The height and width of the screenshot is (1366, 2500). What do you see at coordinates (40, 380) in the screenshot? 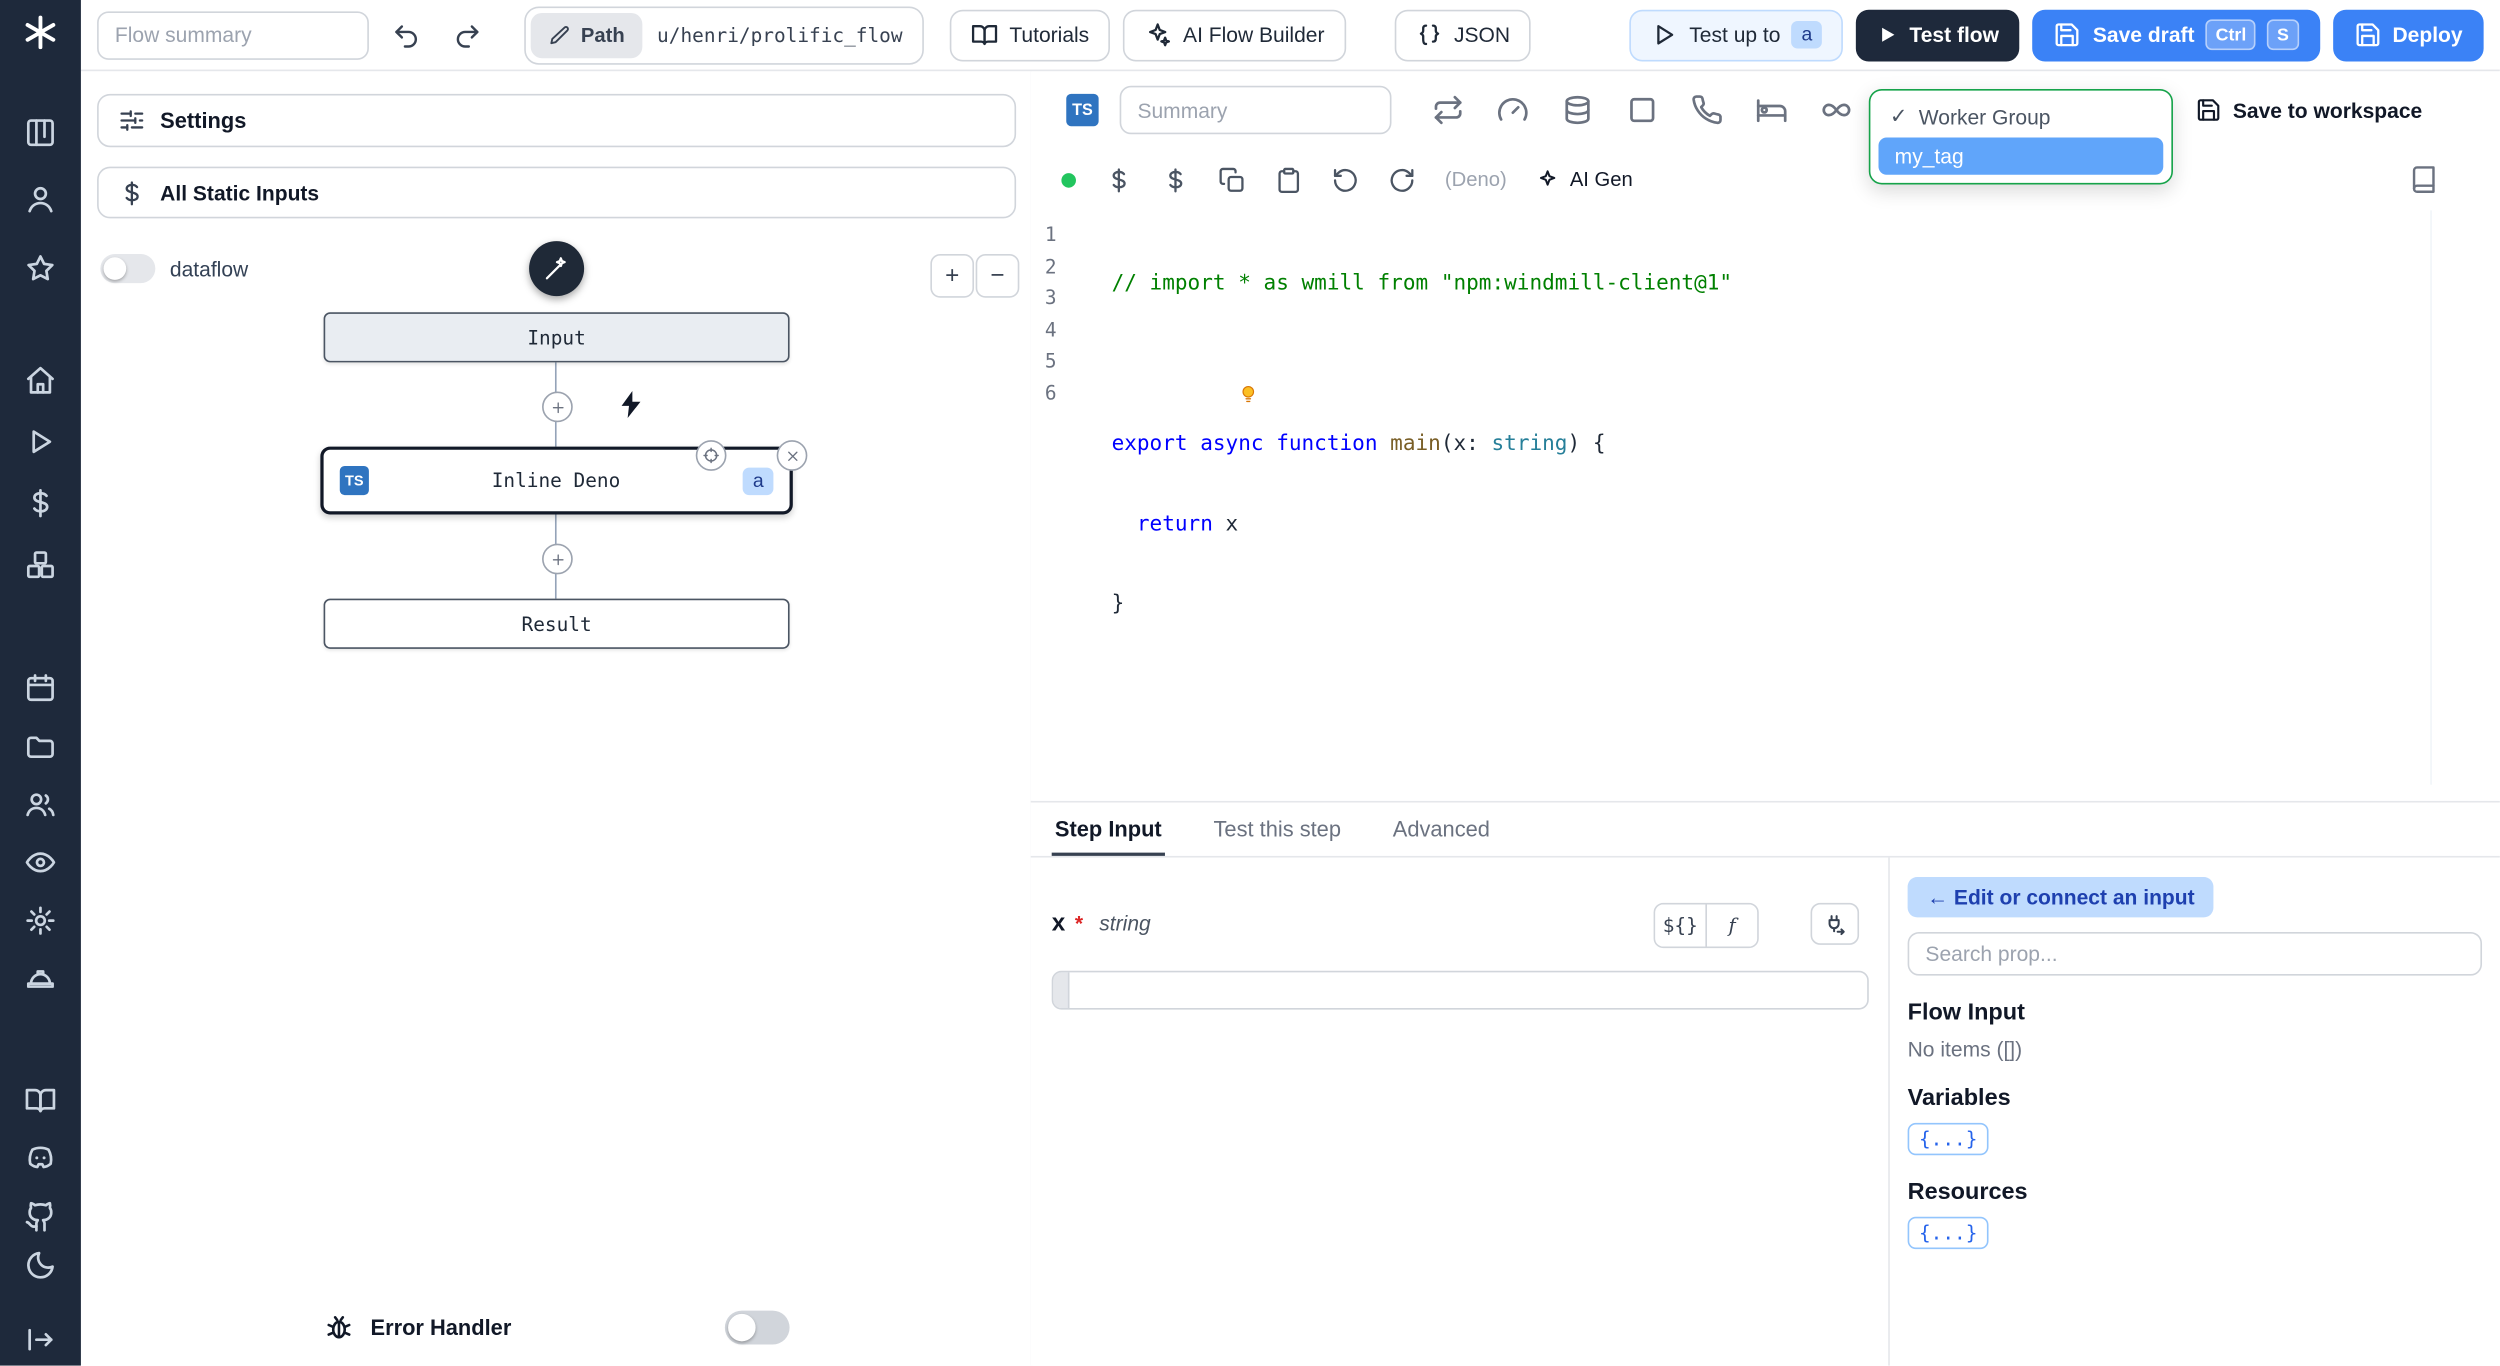
I see `home-icon` at bounding box center [40, 380].